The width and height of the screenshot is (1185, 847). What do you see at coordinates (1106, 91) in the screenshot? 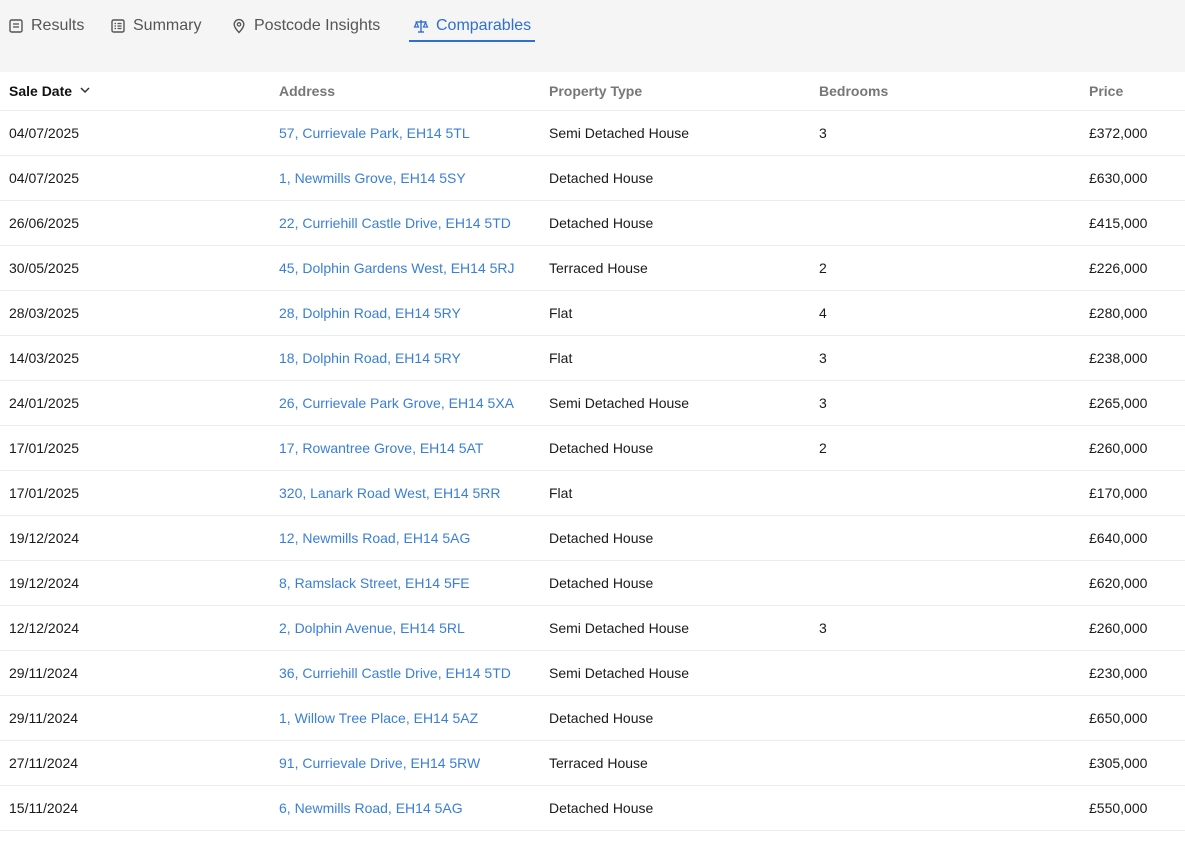
I see `price-header: Price` at bounding box center [1106, 91].